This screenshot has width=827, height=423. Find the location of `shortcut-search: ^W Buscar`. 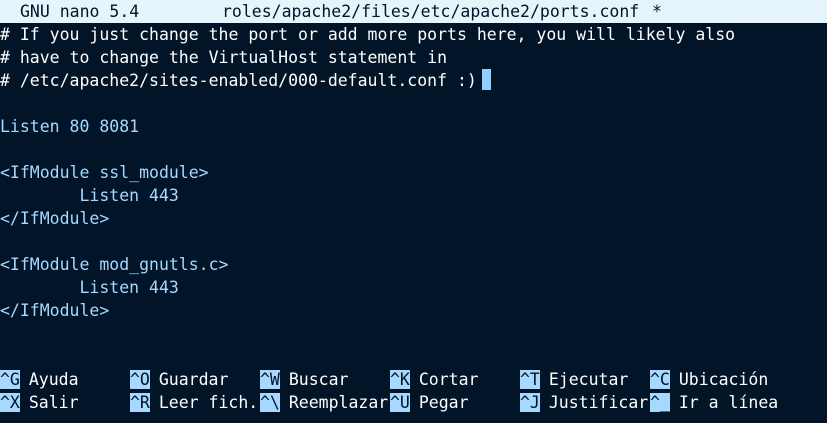

shortcut-search: ^W Buscar is located at coordinates (304, 379).